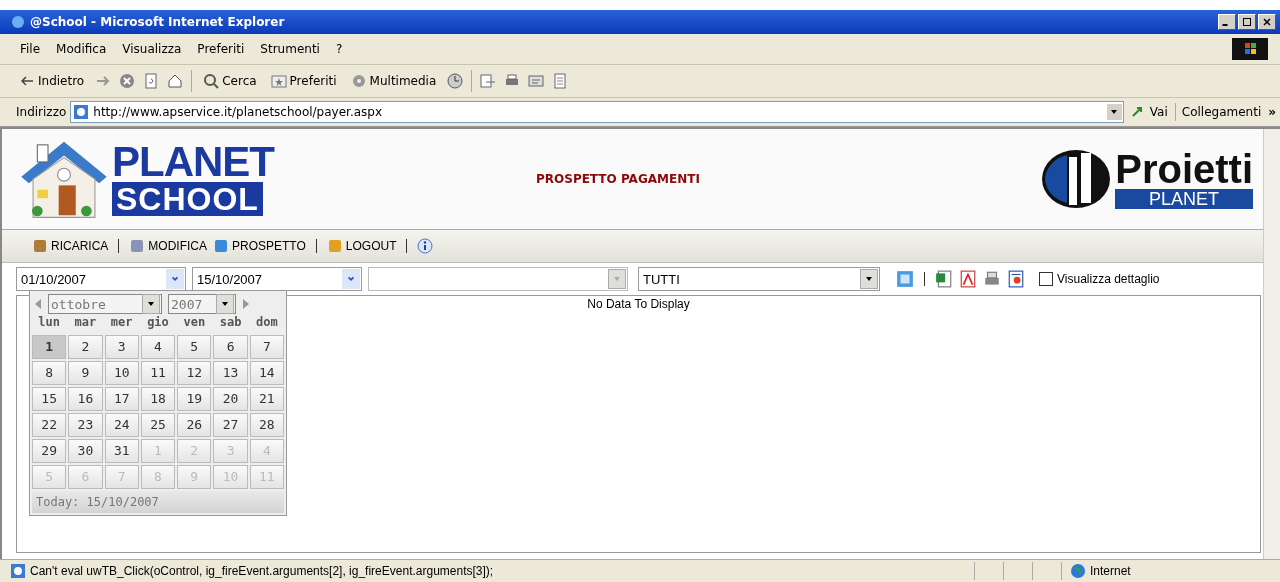  I want to click on page-icon, so click(81, 112).